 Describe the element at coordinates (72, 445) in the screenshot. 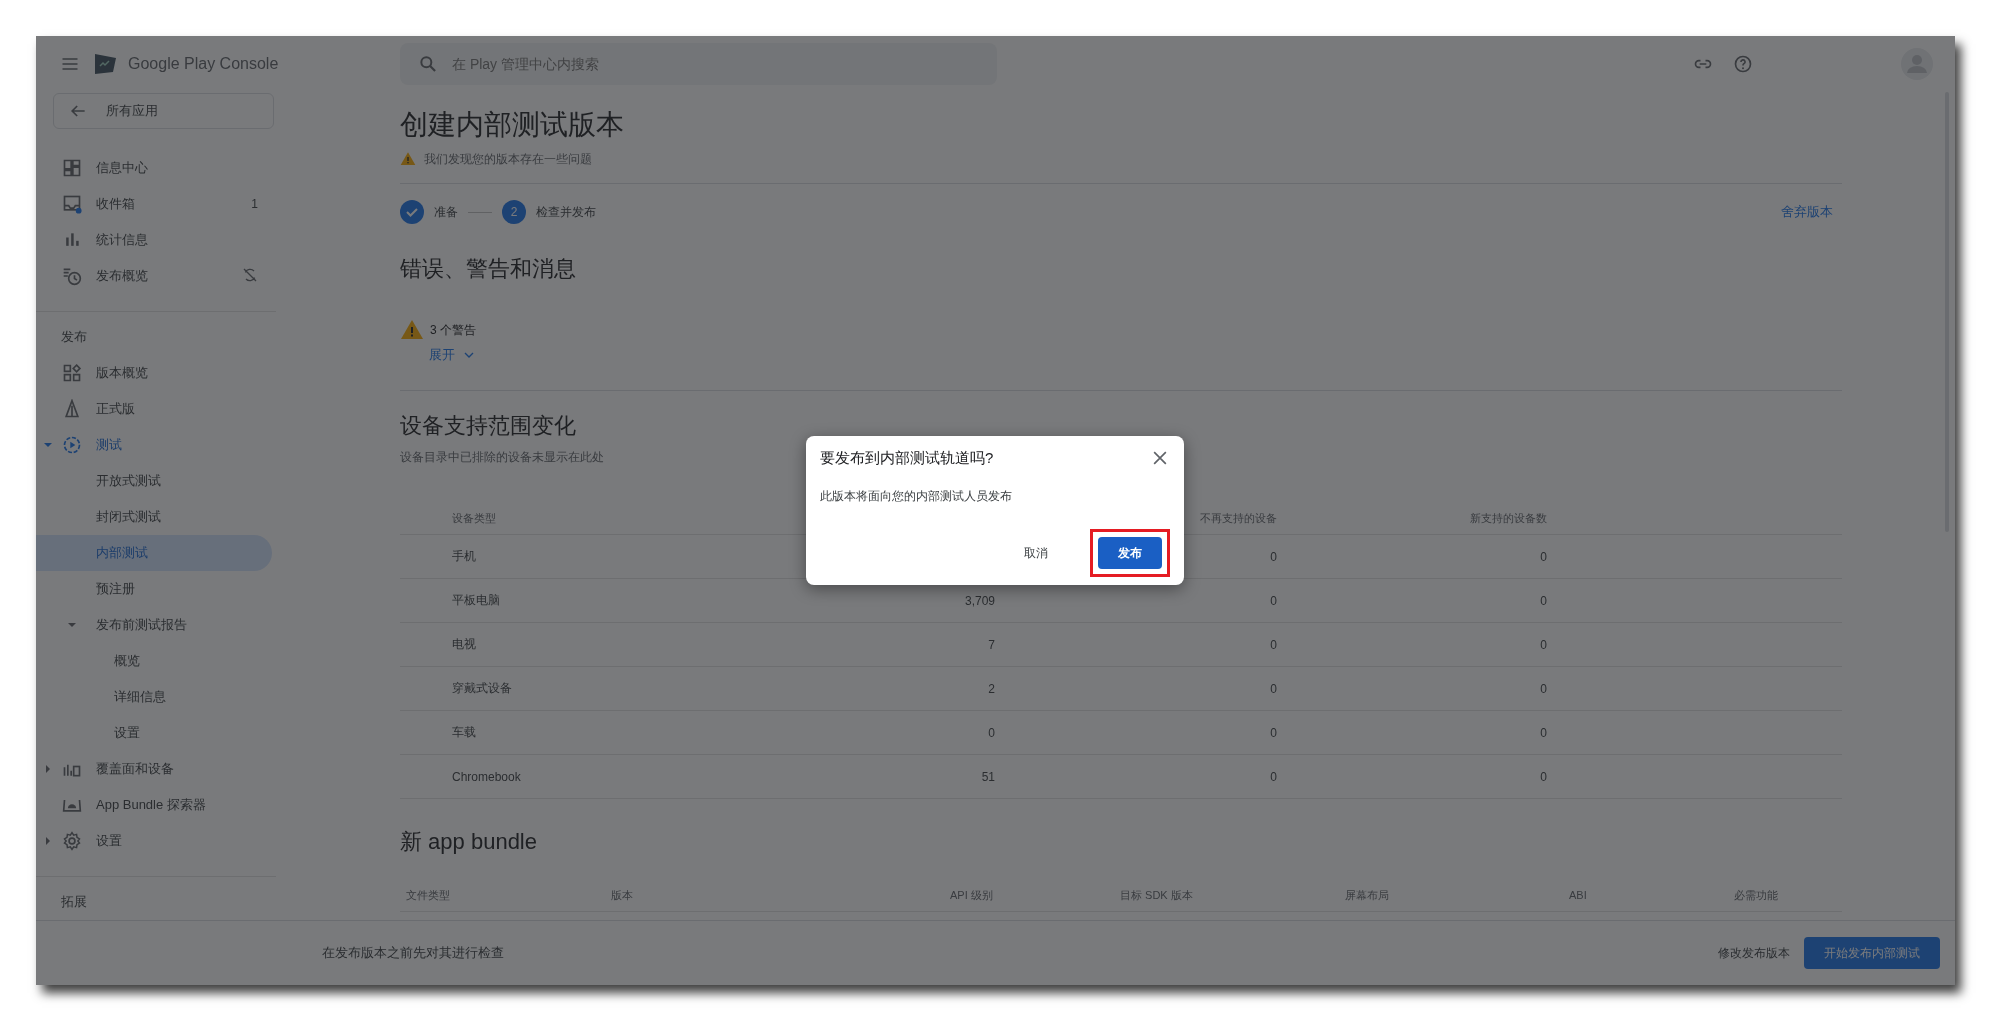

I see `play-circle-icon` at that location.